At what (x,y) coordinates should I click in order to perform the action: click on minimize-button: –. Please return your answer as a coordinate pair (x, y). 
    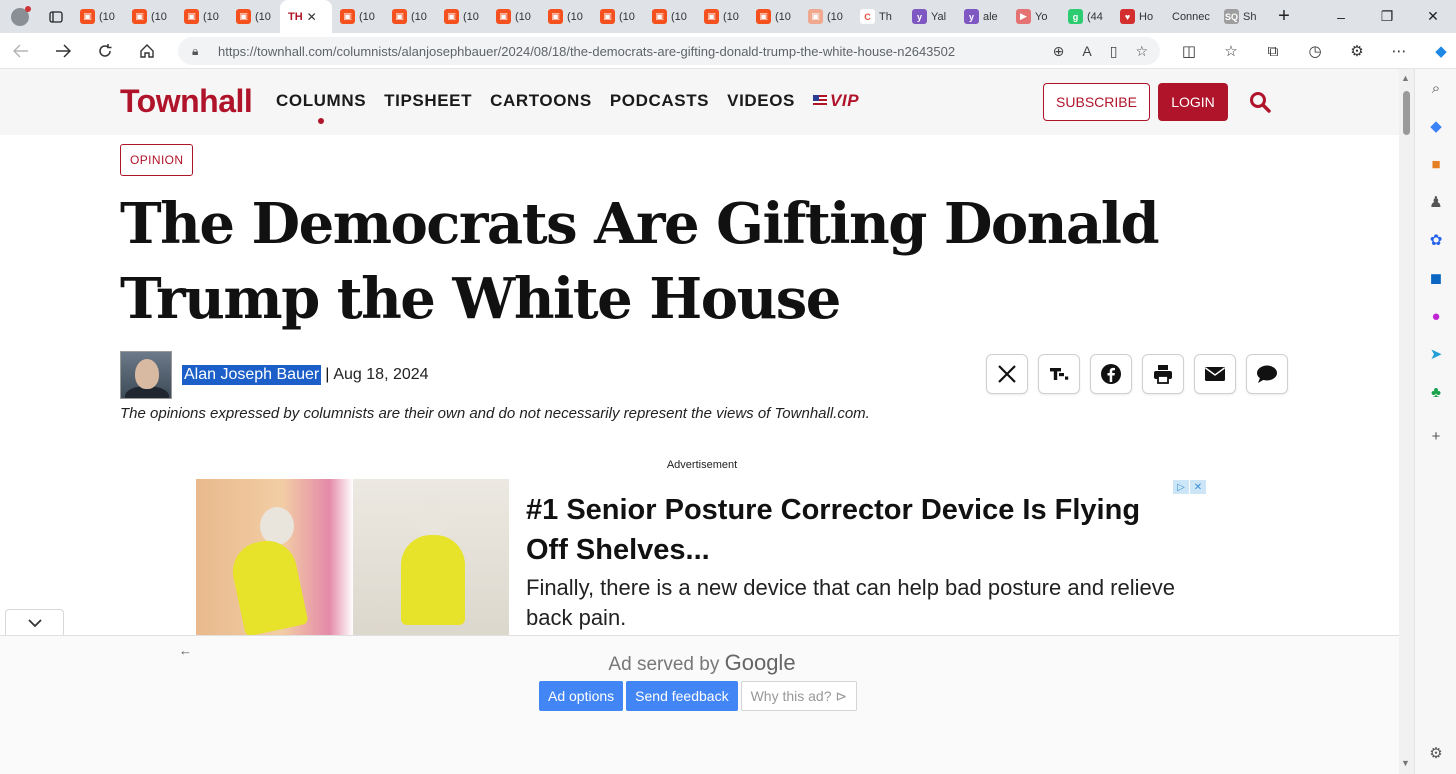
    Looking at the image, I should click on (1341, 16).